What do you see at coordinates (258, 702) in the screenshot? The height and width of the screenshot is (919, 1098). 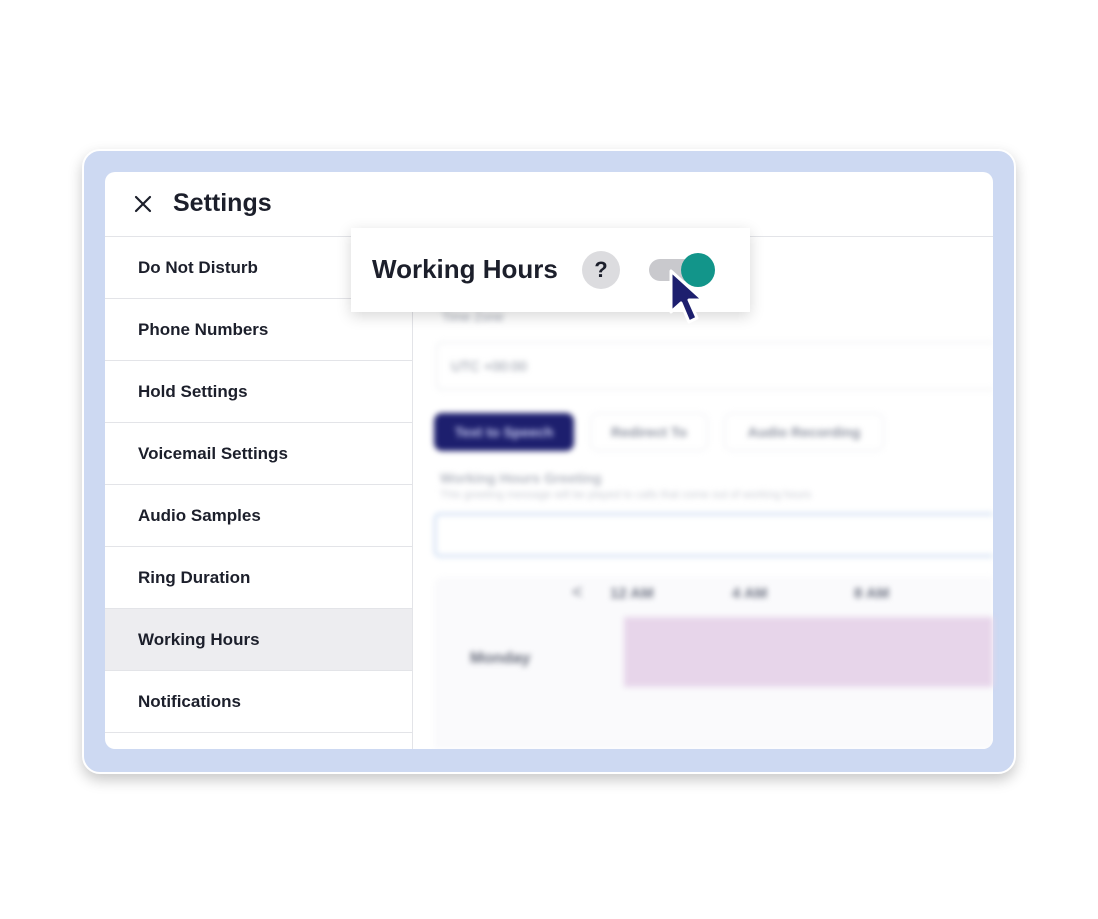 I see `sidebar-item-notifications: Notifications` at bounding box center [258, 702].